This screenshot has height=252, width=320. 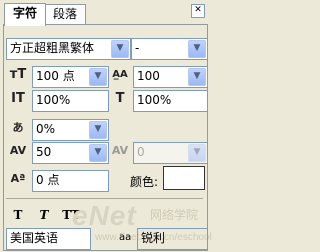 I want to click on divider, so click(x=104, y=198).